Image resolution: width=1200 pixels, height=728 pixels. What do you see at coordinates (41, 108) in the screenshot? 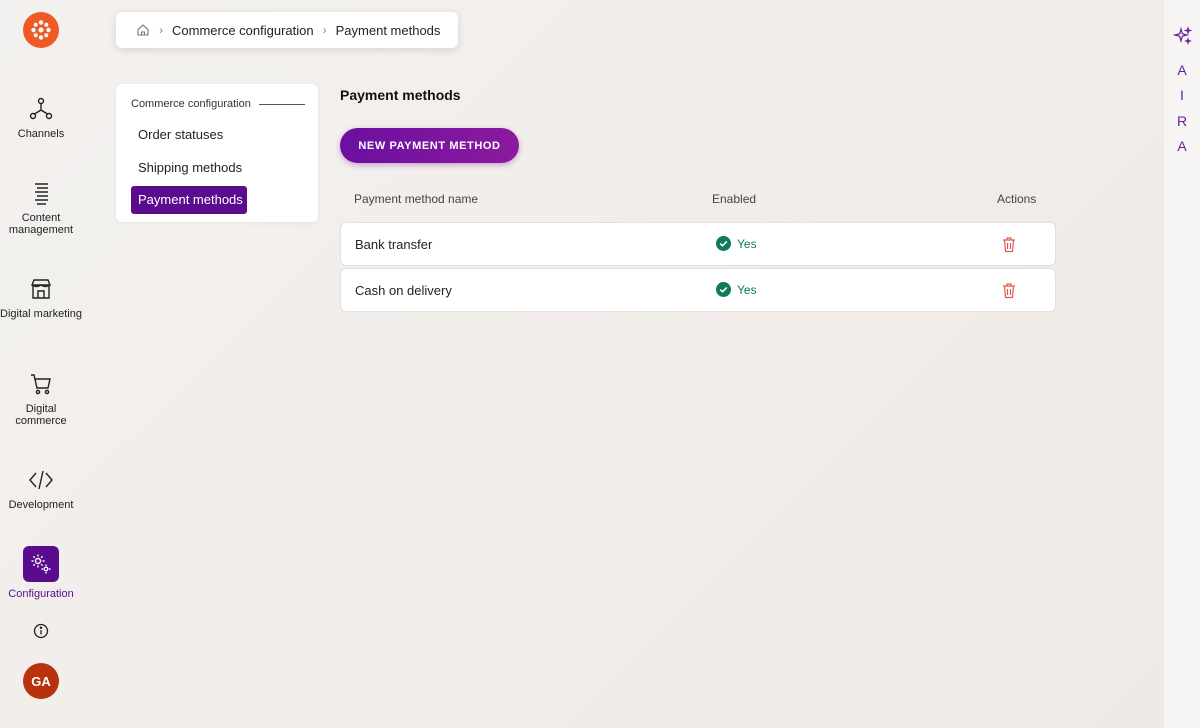
I see `channels-icon` at bounding box center [41, 108].